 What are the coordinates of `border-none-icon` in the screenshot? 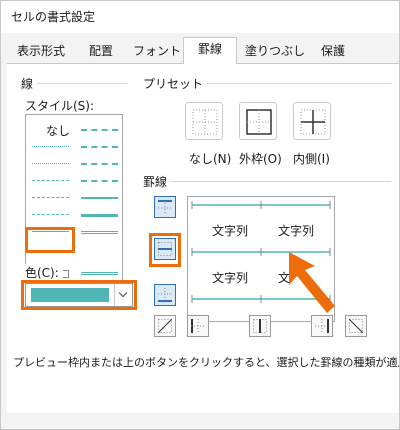 It's located at (205, 122).